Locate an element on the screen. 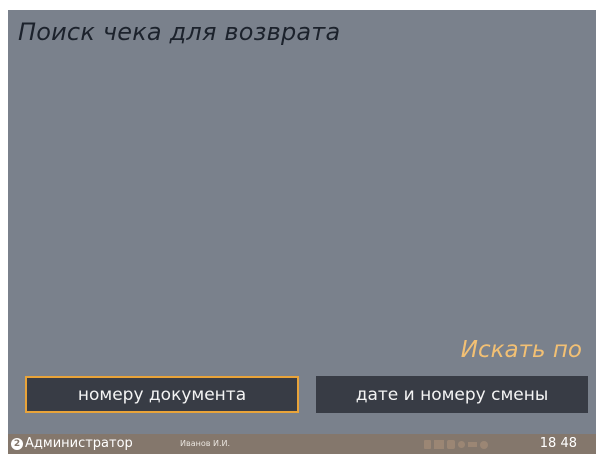  search-by-date-and-shift-button: дате и номеру смены is located at coordinates (452, 394).